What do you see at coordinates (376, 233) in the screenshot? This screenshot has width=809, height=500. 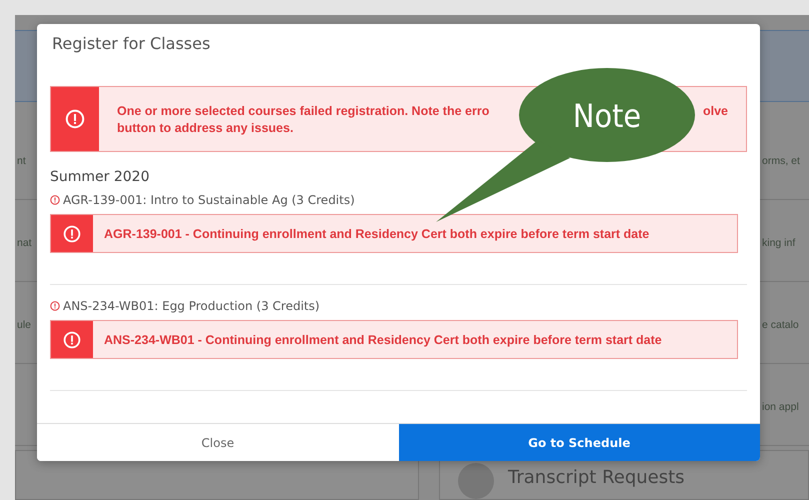 I see `error-message: AGR-139-001 - Continuing enrollment and Residency Cert both expire before term start date` at bounding box center [376, 233].